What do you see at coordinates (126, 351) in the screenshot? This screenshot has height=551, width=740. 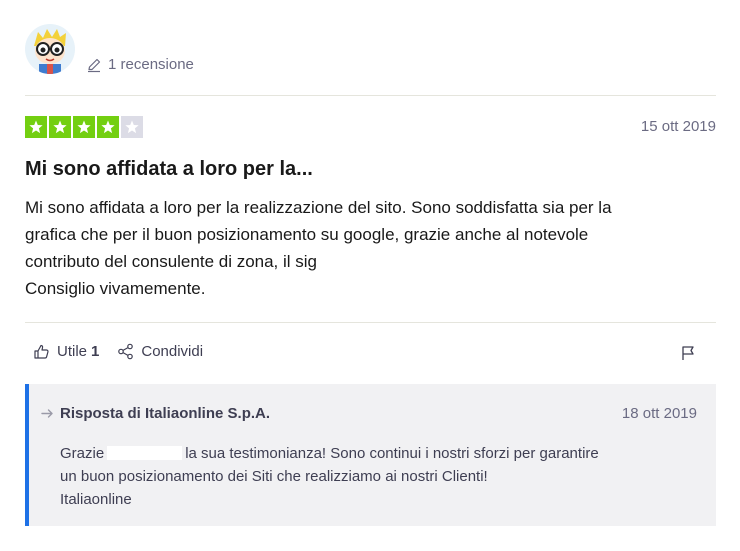 I see `share-icon` at bounding box center [126, 351].